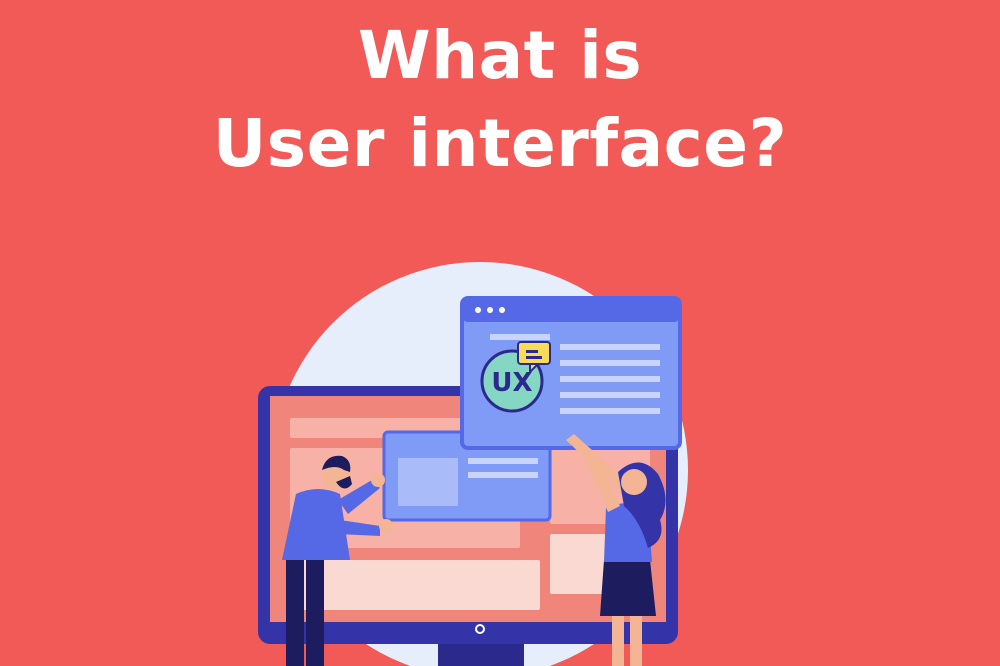  What do you see at coordinates (481, 655) in the screenshot?
I see `monitor-stand` at bounding box center [481, 655].